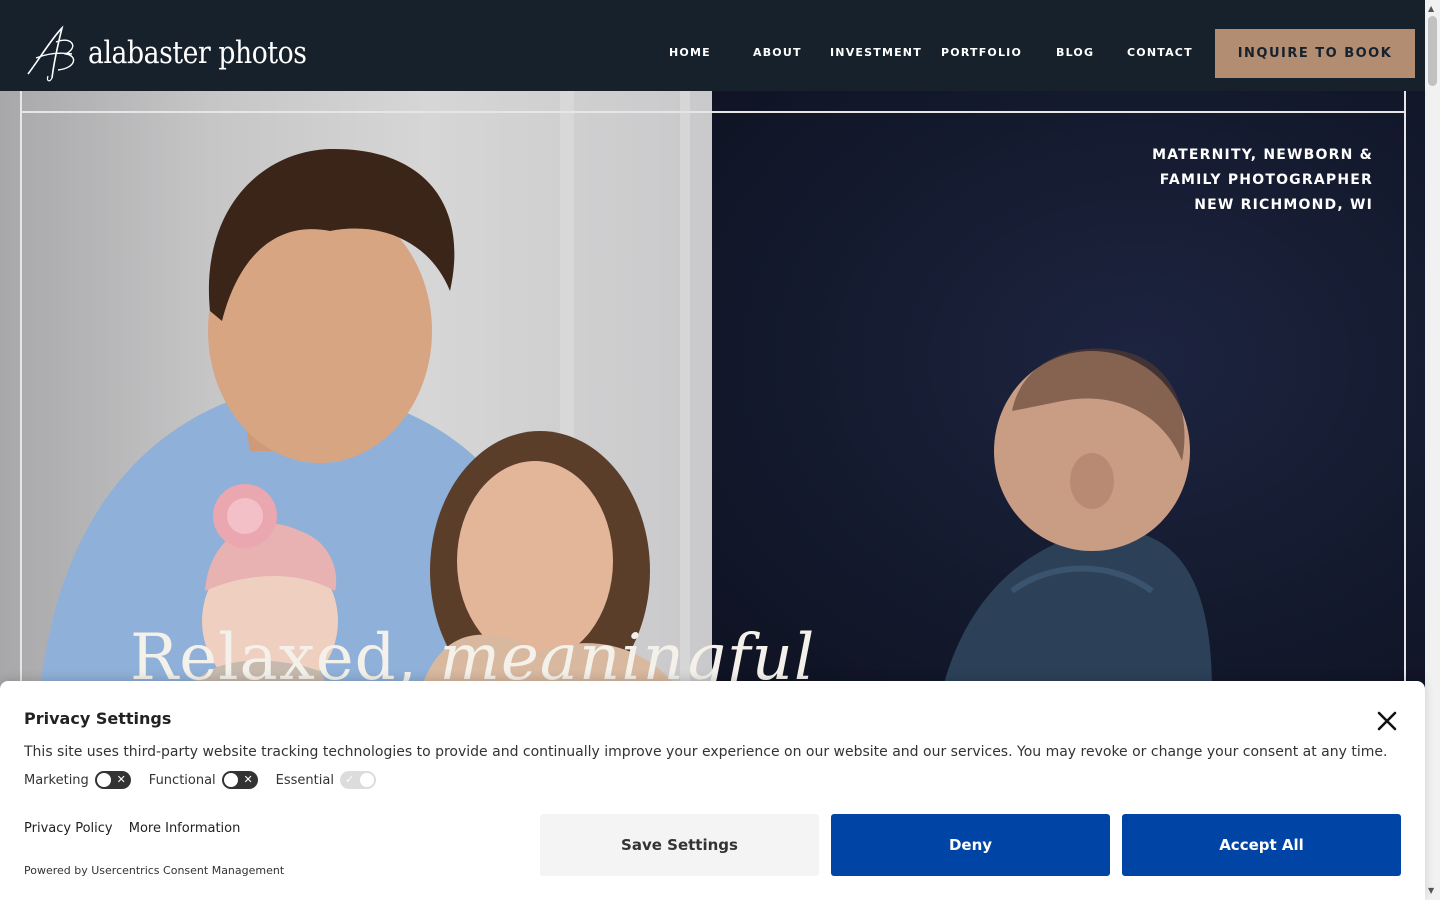 The image size is (1440, 900). What do you see at coordinates (1432, 450) in the screenshot?
I see `scrollbar` at bounding box center [1432, 450].